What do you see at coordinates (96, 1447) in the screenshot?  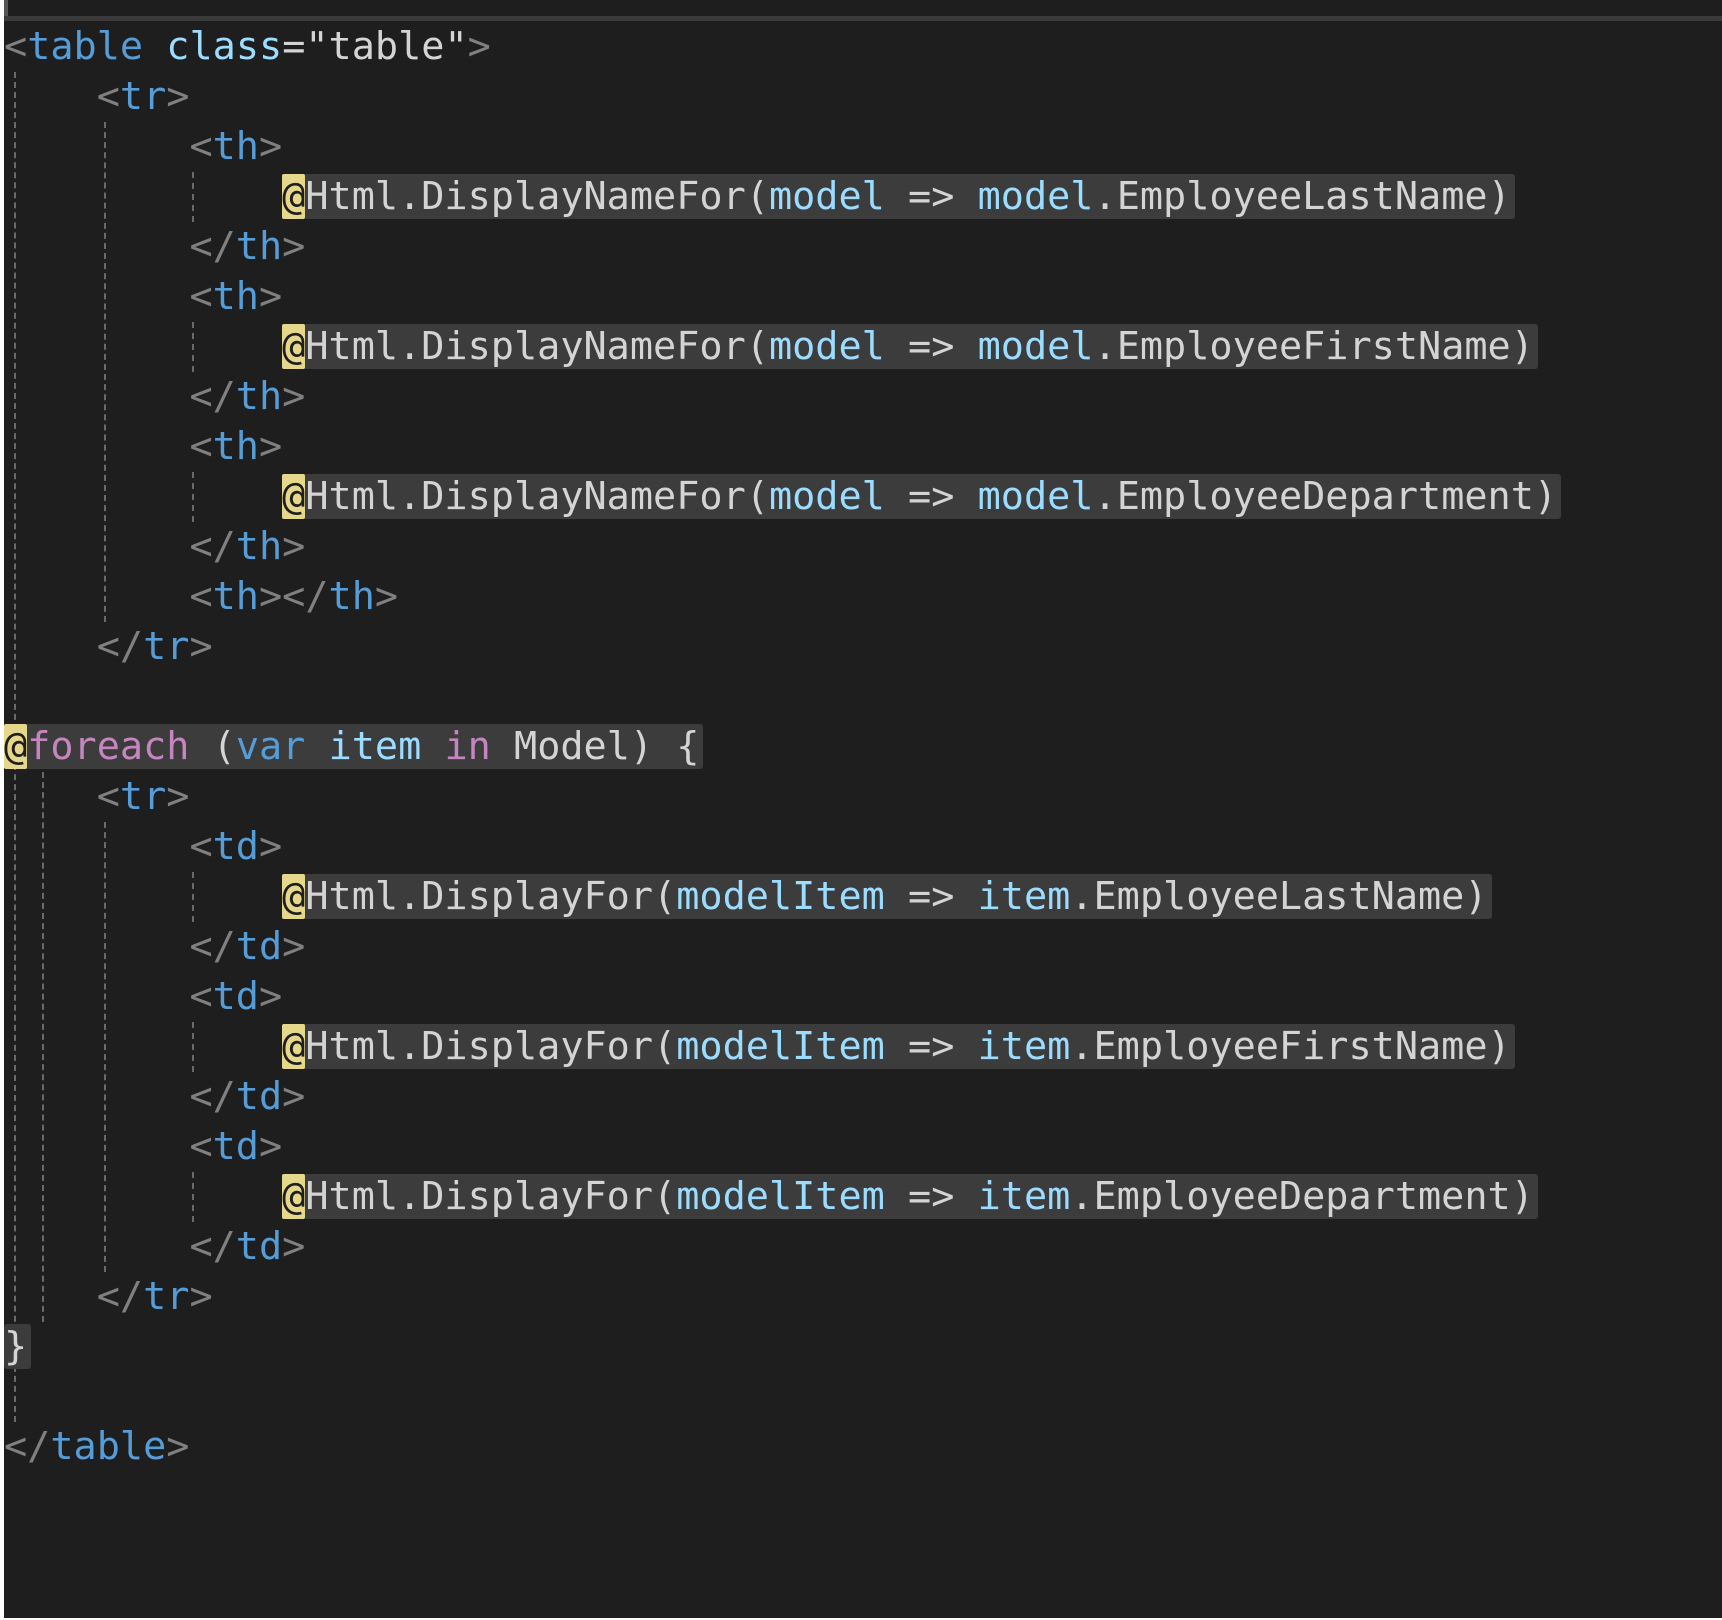 I see `code-line: </table>` at bounding box center [96, 1447].